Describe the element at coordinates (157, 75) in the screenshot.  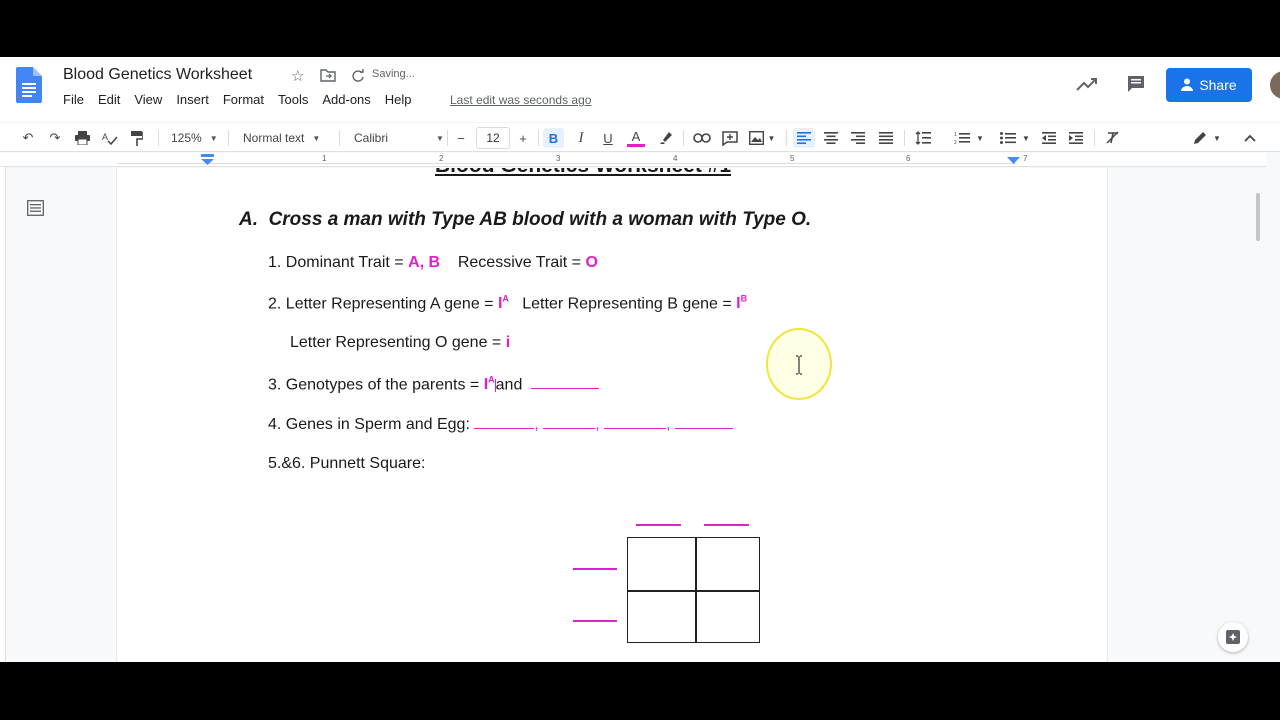
I see `document-title: Blood Genetics Worksheet` at that location.